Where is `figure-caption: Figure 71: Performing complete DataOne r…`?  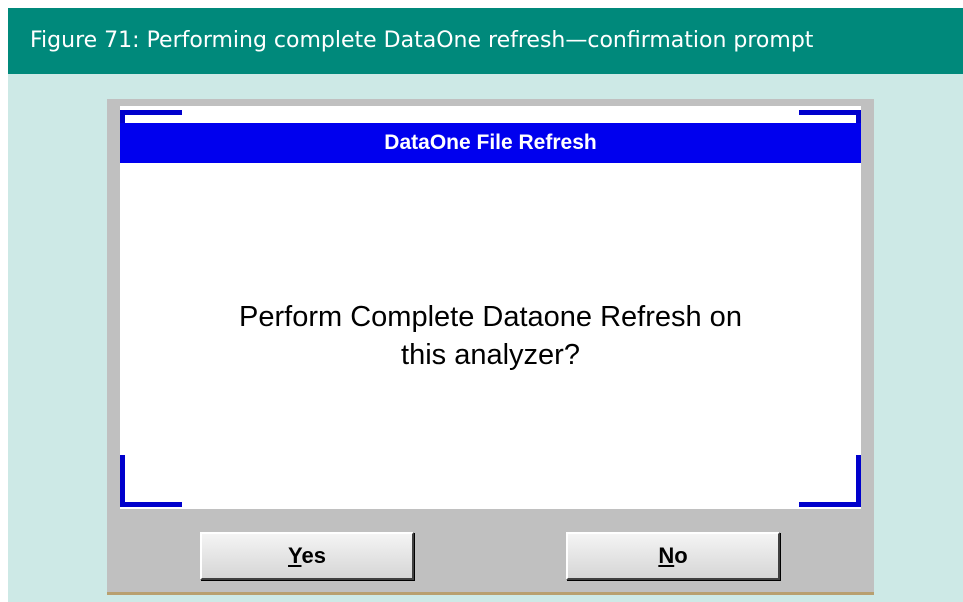 figure-caption: Figure 71: Performing complete DataOne r… is located at coordinates (485, 41).